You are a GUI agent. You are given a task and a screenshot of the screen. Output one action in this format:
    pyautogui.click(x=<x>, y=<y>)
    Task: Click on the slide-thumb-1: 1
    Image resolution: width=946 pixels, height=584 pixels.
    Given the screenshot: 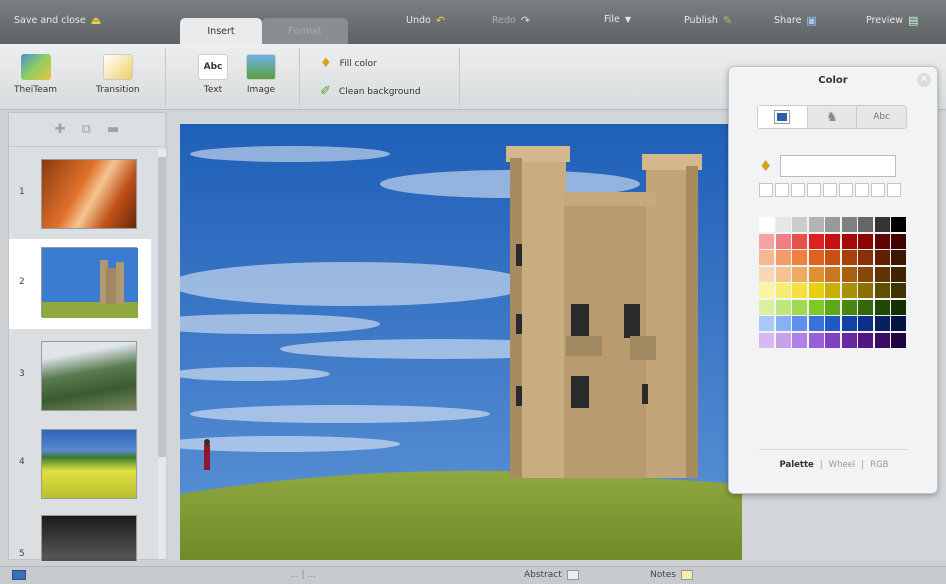 What is the action you would take?
    pyautogui.click(x=80, y=193)
    